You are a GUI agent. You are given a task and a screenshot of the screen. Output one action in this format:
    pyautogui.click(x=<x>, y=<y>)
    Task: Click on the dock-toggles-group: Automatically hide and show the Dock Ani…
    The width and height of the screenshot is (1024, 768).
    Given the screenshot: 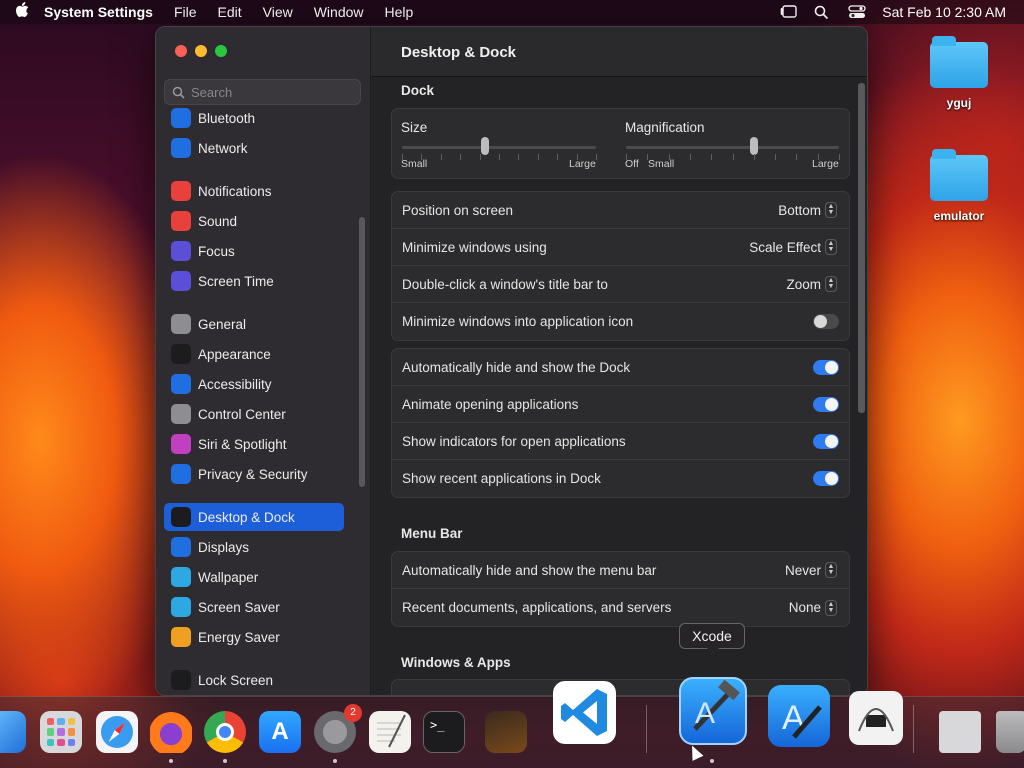 What is the action you would take?
    pyautogui.click(x=620, y=423)
    